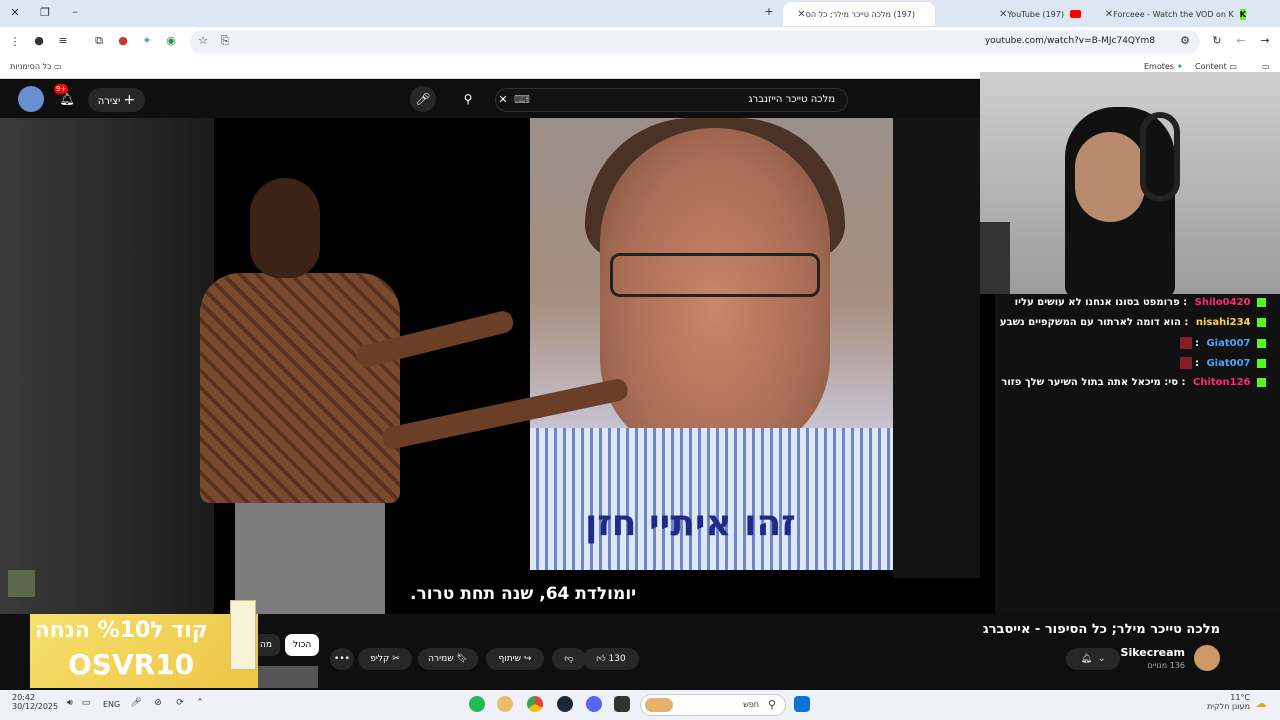 Image resolution: width=1280 pixels, height=720 pixels. I want to click on restore-window-icon: ❐, so click(45, 12).